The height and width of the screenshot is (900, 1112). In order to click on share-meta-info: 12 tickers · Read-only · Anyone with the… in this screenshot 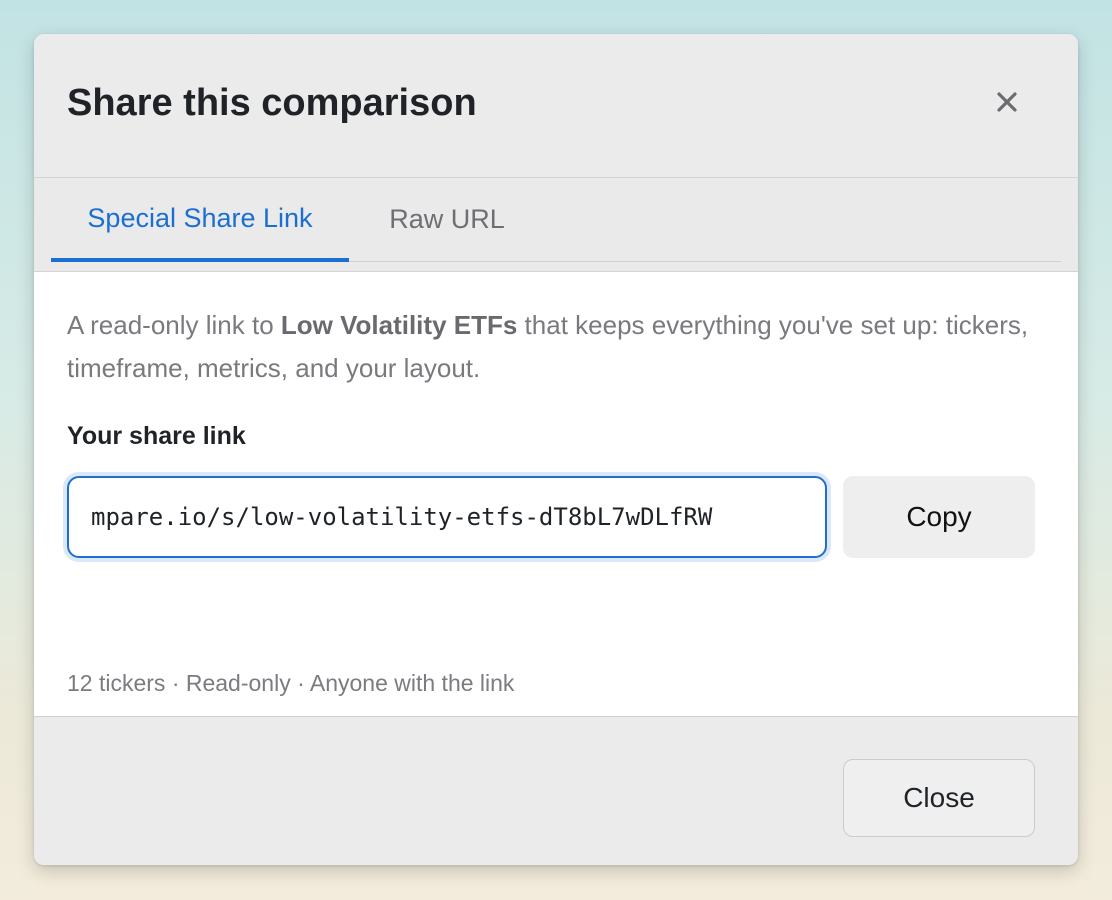, I will do `click(291, 683)`.